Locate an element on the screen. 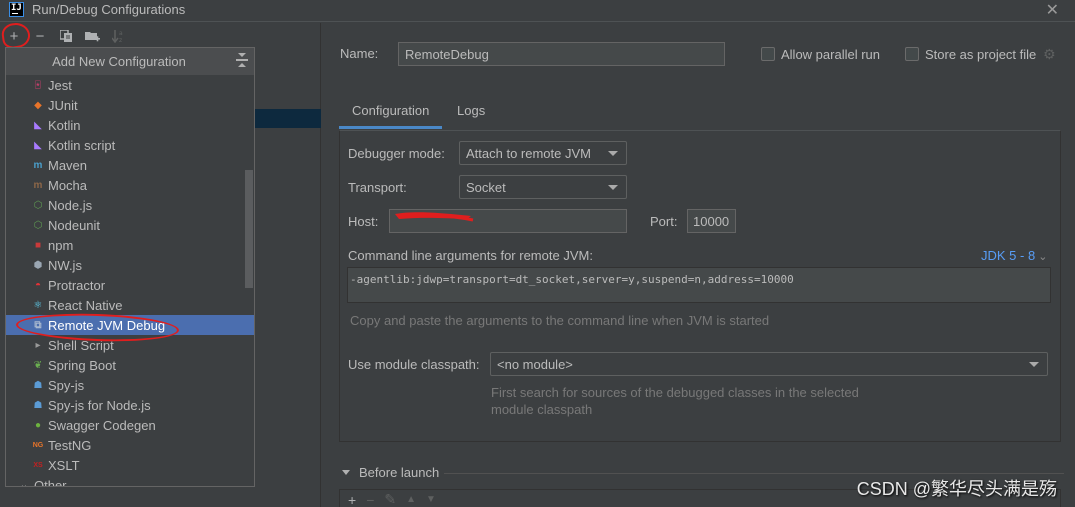 Image resolution: width=1075 pixels, height=507 pixels. config-type-label: Spy-js is located at coordinates (66, 385).